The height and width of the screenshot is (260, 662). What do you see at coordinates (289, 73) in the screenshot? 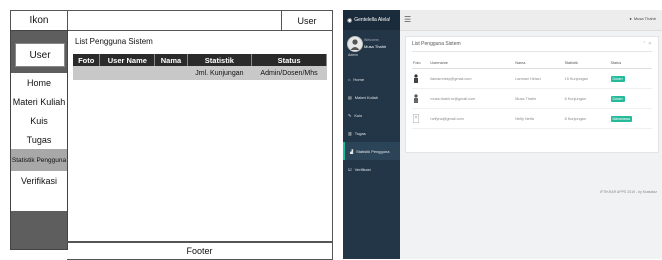
I see `wf-td-status: Admin/Dosen/Mhs` at bounding box center [289, 73].